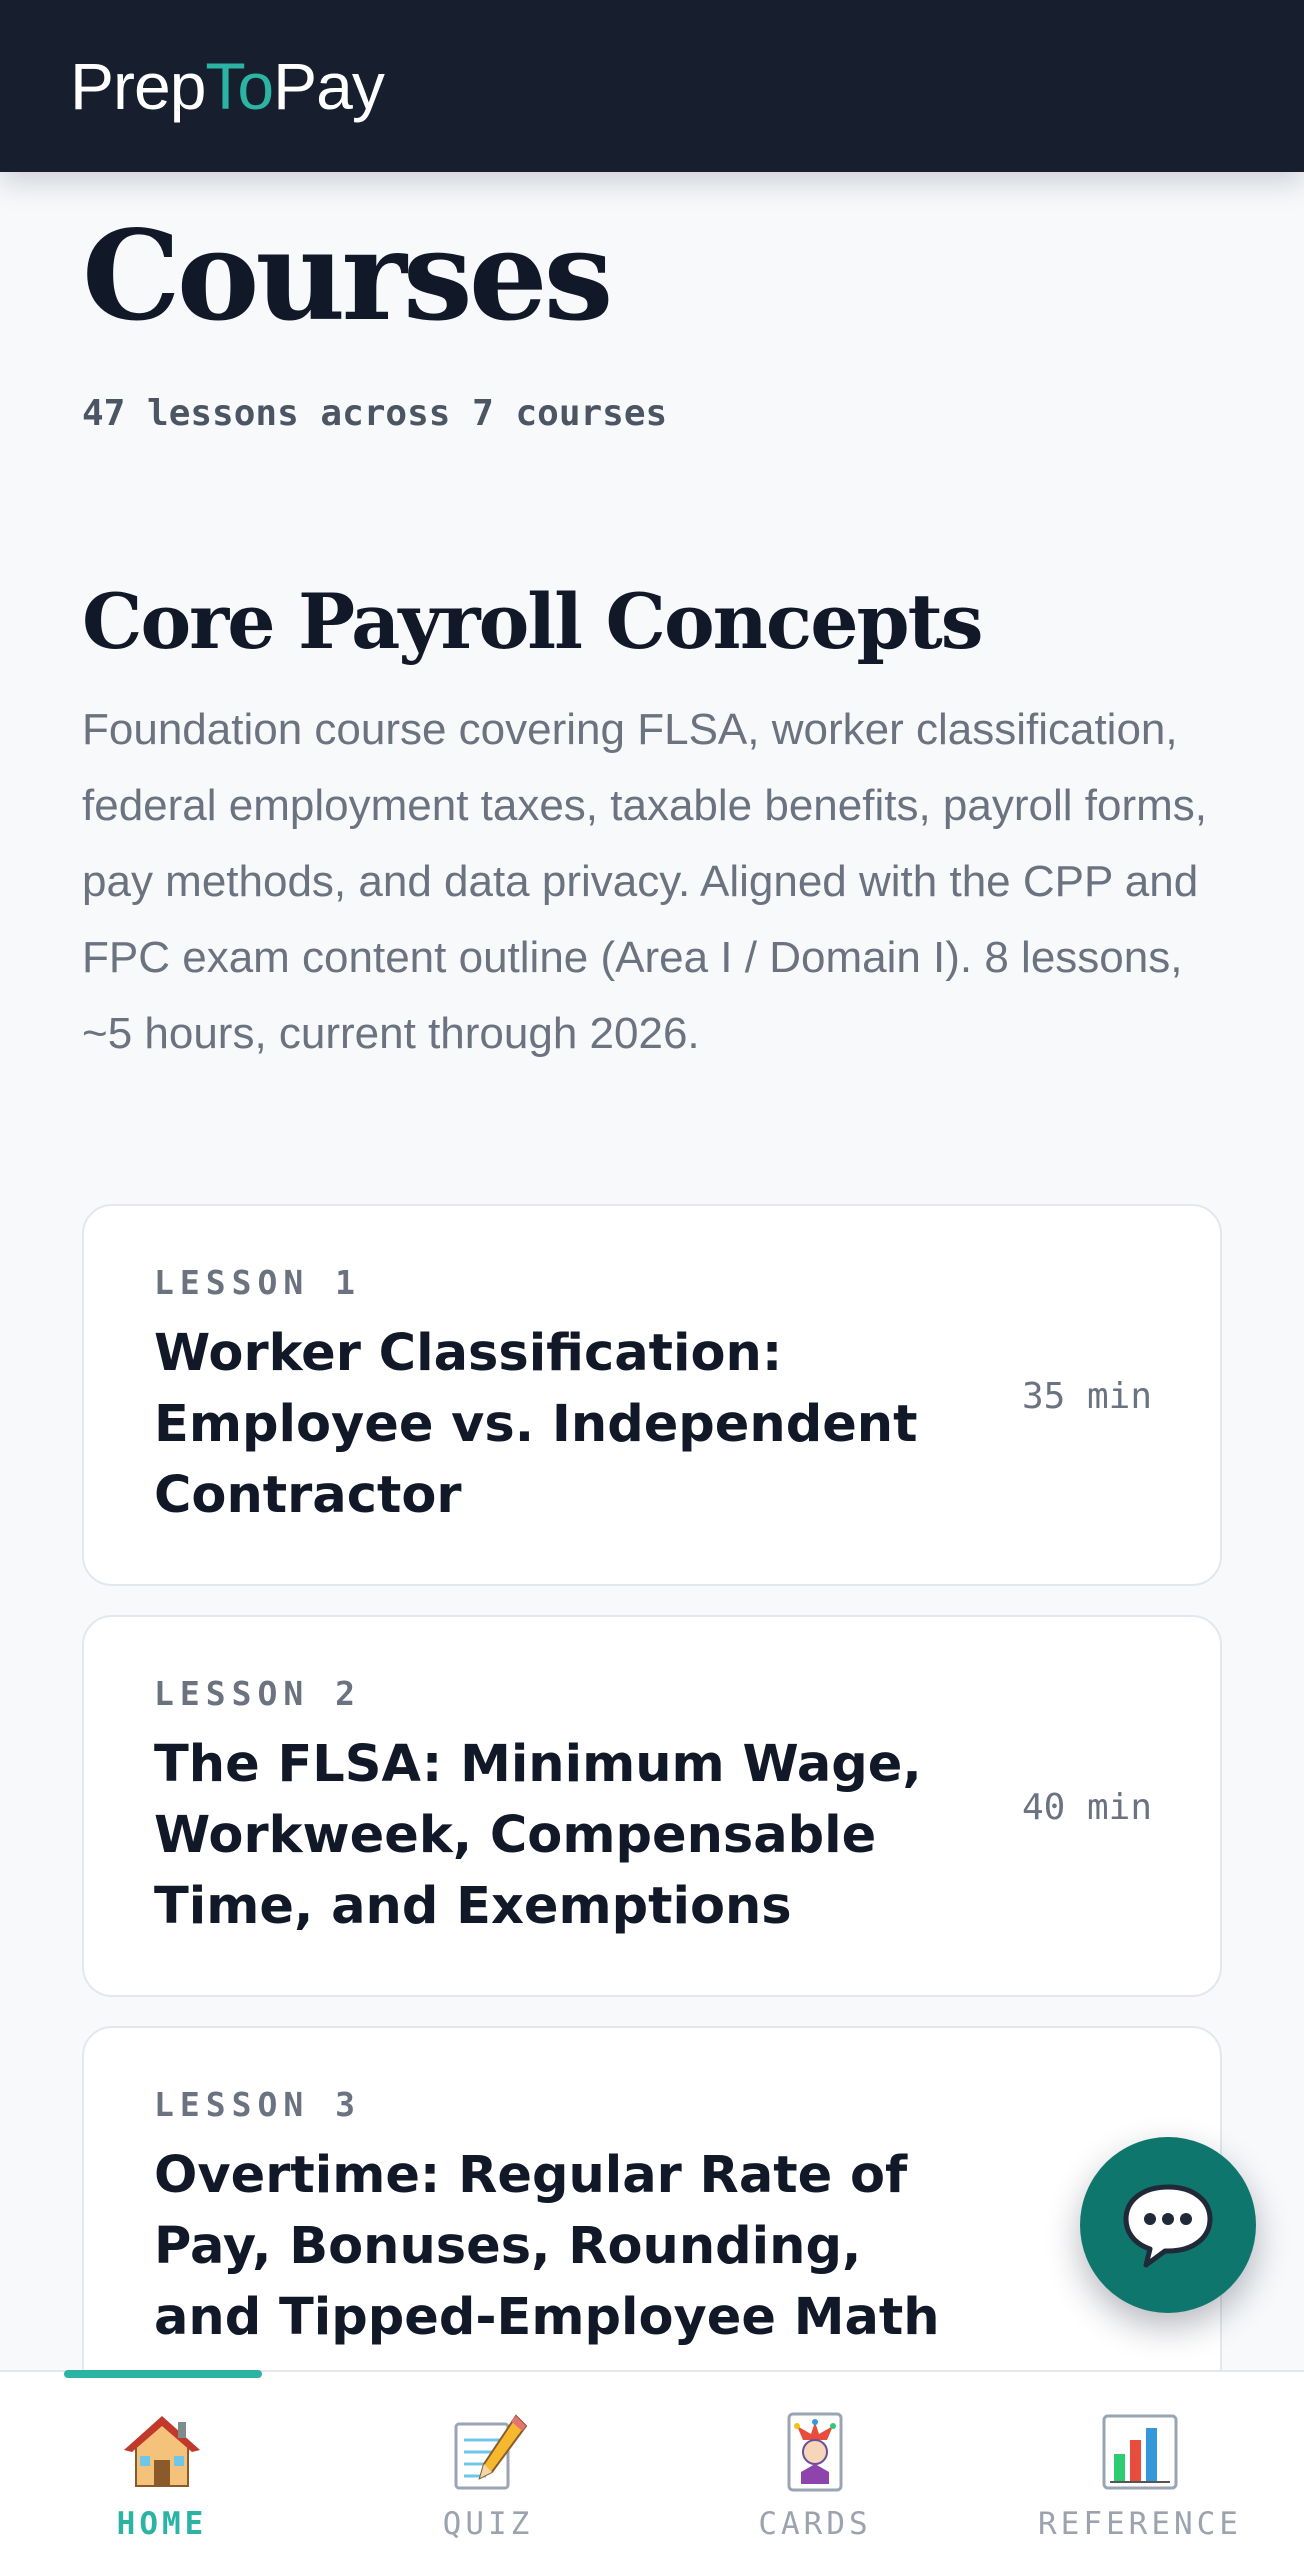 The height and width of the screenshot is (2560, 1304). What do you see at coordinates (257, 1693) in the screenshot?
I see `lesson-label: LESSON 2` at bounding box center [257, 1693].